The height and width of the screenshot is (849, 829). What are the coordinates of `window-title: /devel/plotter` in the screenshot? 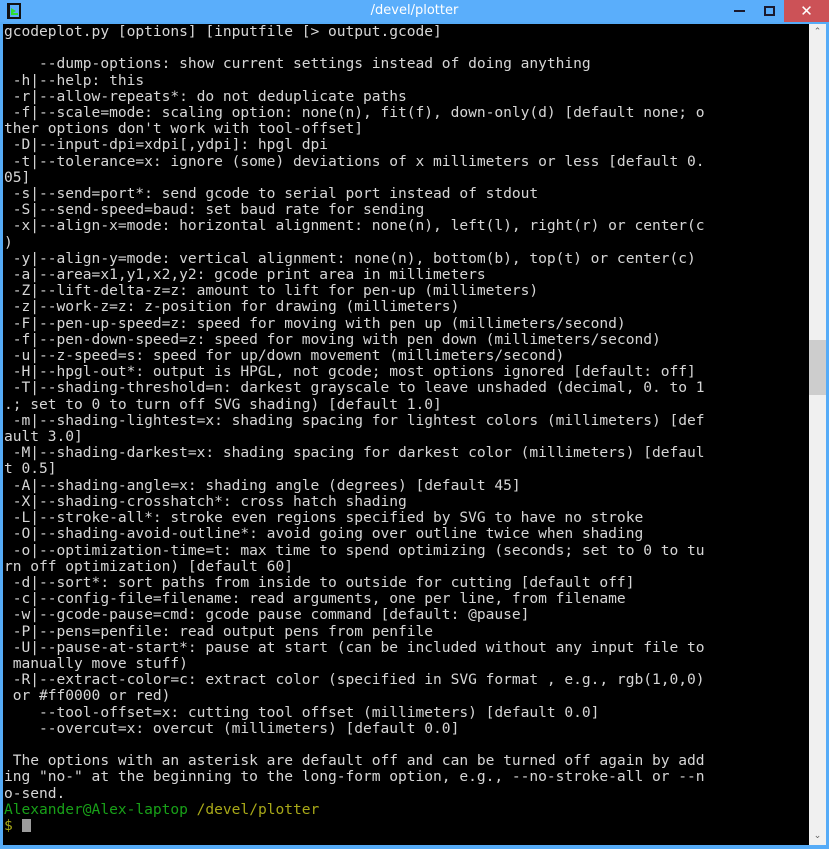 It's located at (414, 10).